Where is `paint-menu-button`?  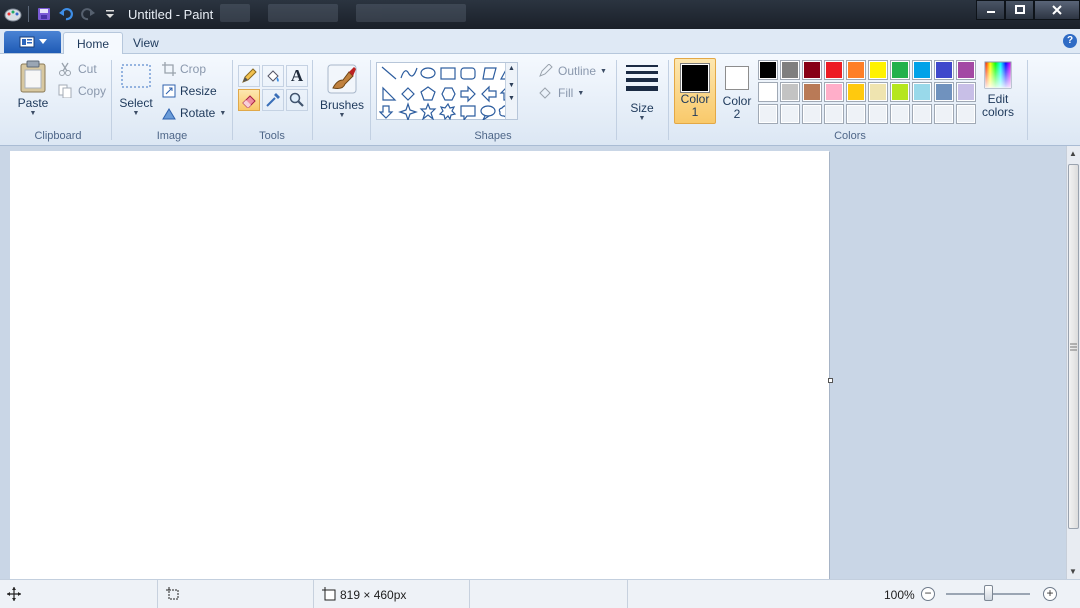 paint-menu-button is located at coordinates (32, 42).